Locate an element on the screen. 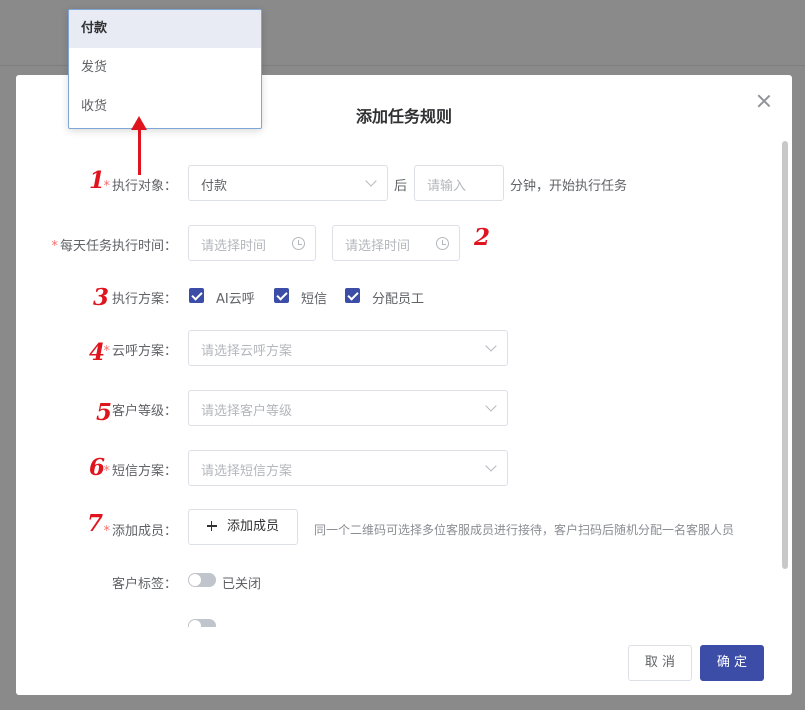 The height and width of the screenshot is (710, 805). annotation-step-2: 2 is located at coordinates (482, 237).